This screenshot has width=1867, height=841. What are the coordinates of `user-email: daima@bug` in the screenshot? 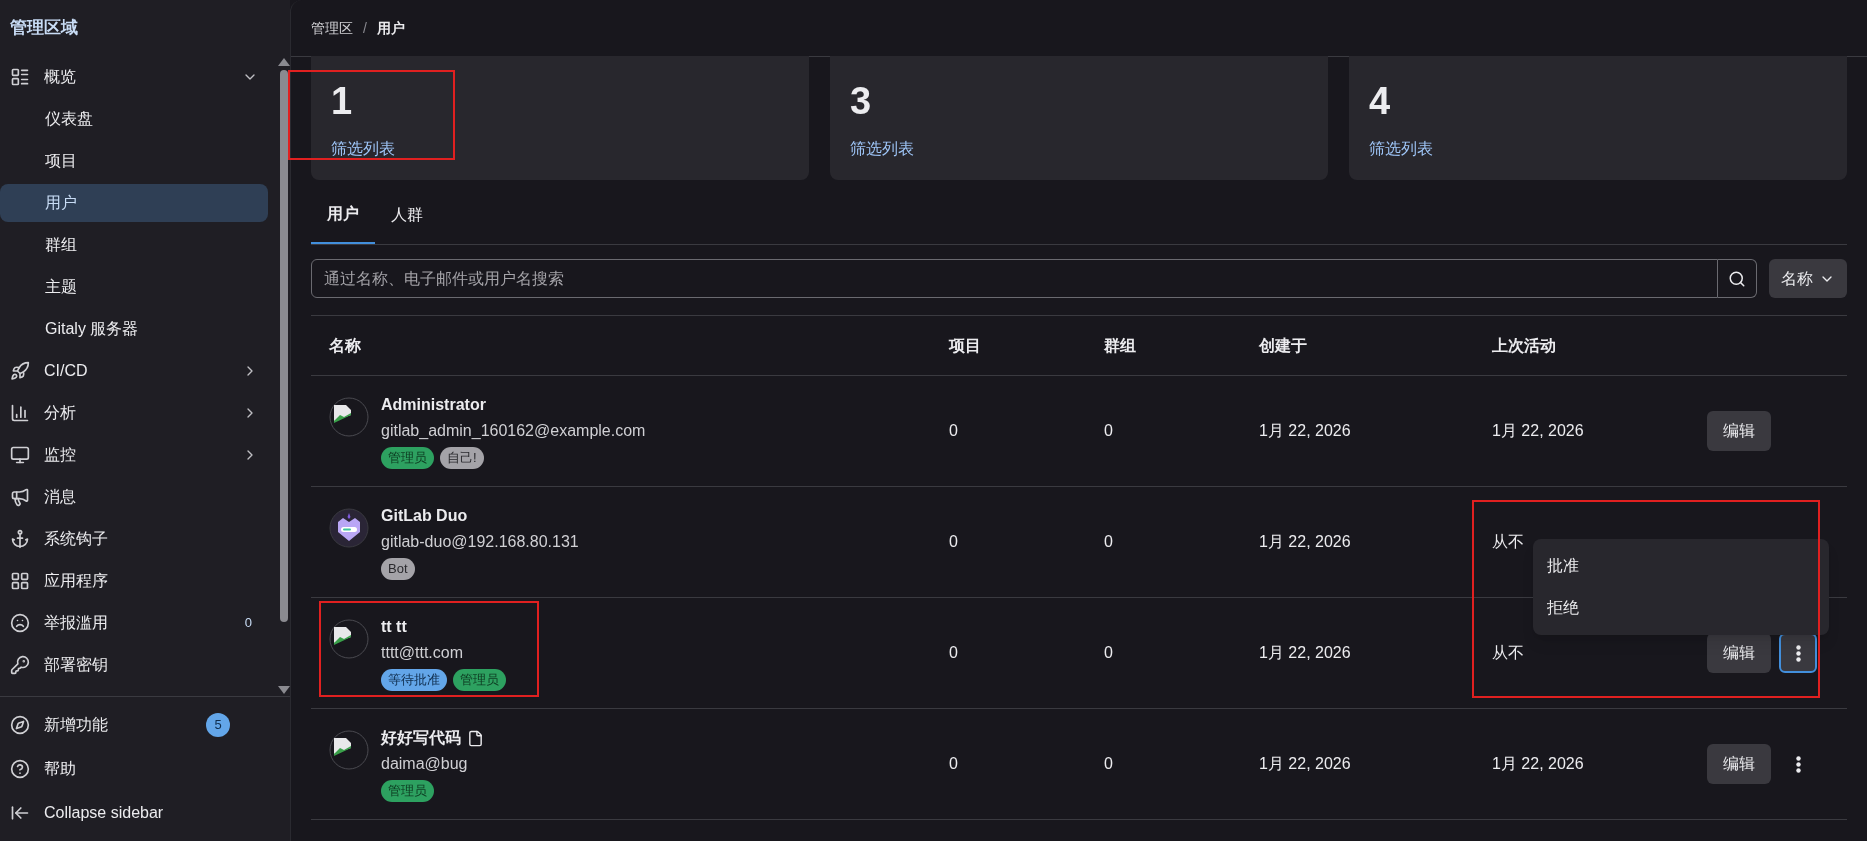 It's located at (425, 764).